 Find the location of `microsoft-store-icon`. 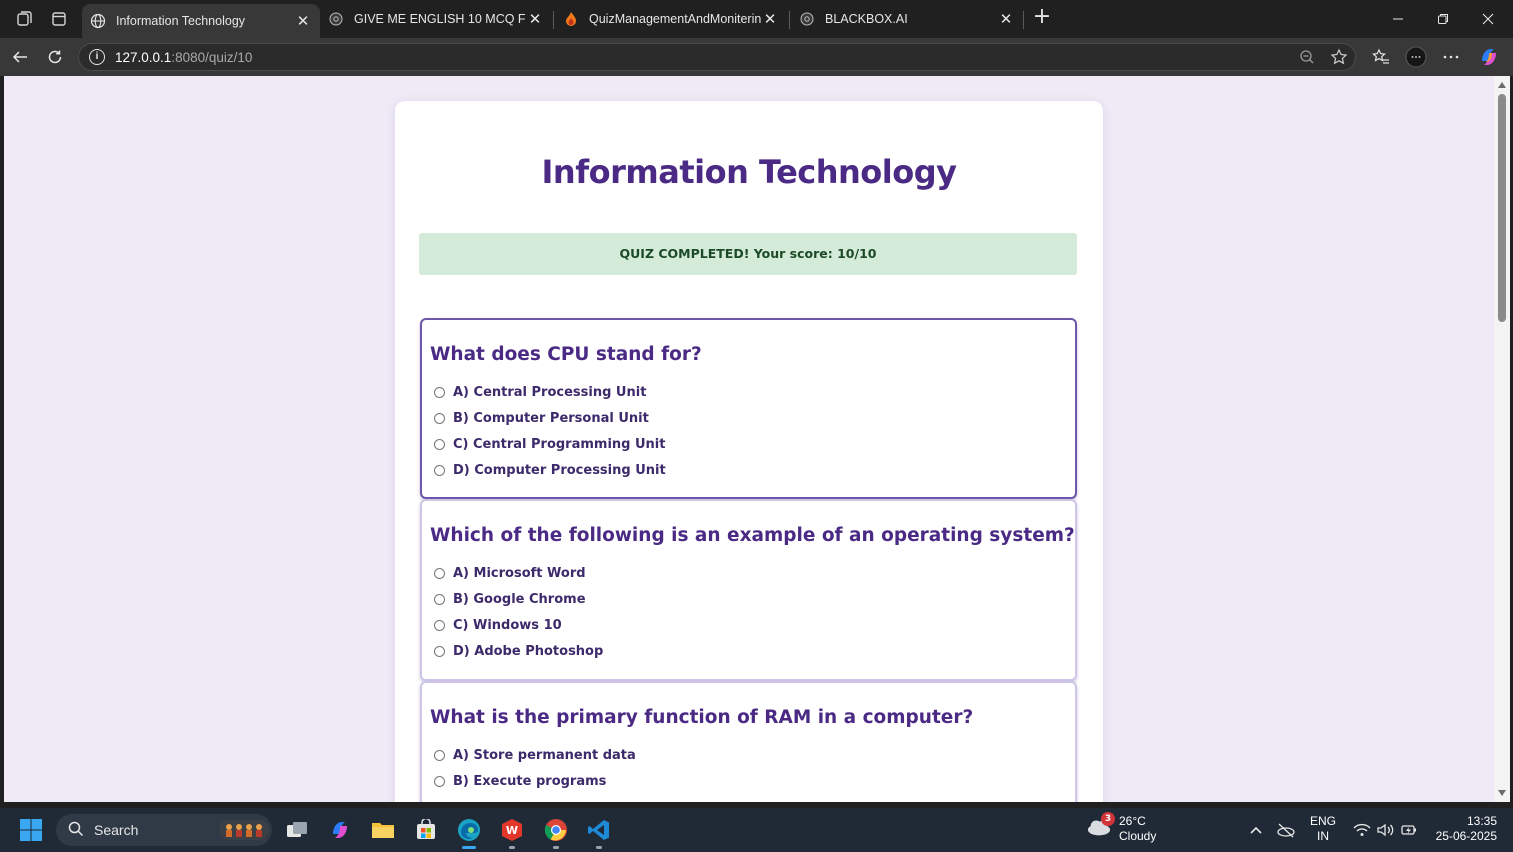

microsoft-store-icon is located at coordinates (426, 830).